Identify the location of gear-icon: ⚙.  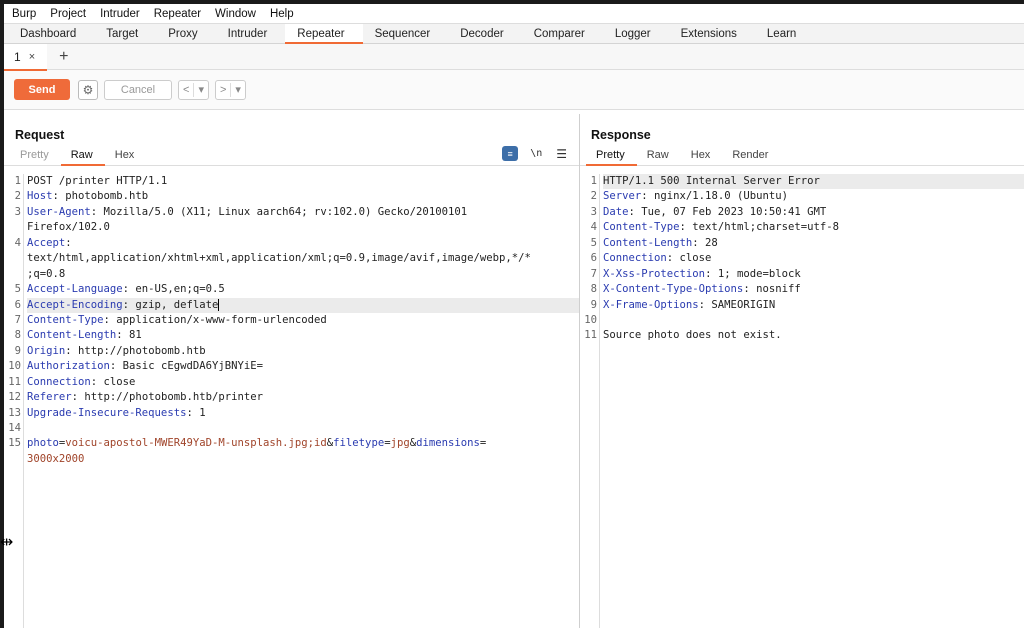
(88, 89).